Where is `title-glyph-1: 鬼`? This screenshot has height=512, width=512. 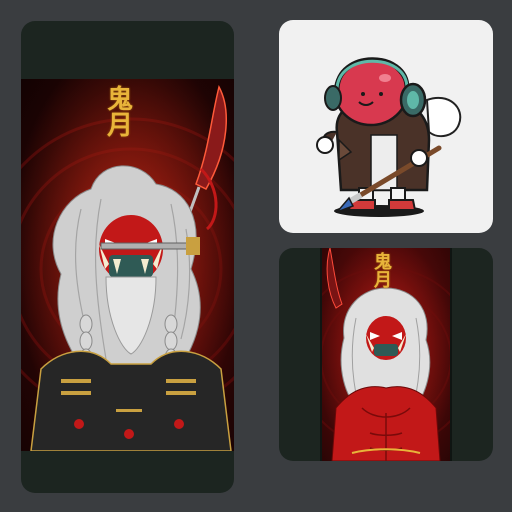
title-glyph-1: 鬼 is located at coordinates (120, 100).